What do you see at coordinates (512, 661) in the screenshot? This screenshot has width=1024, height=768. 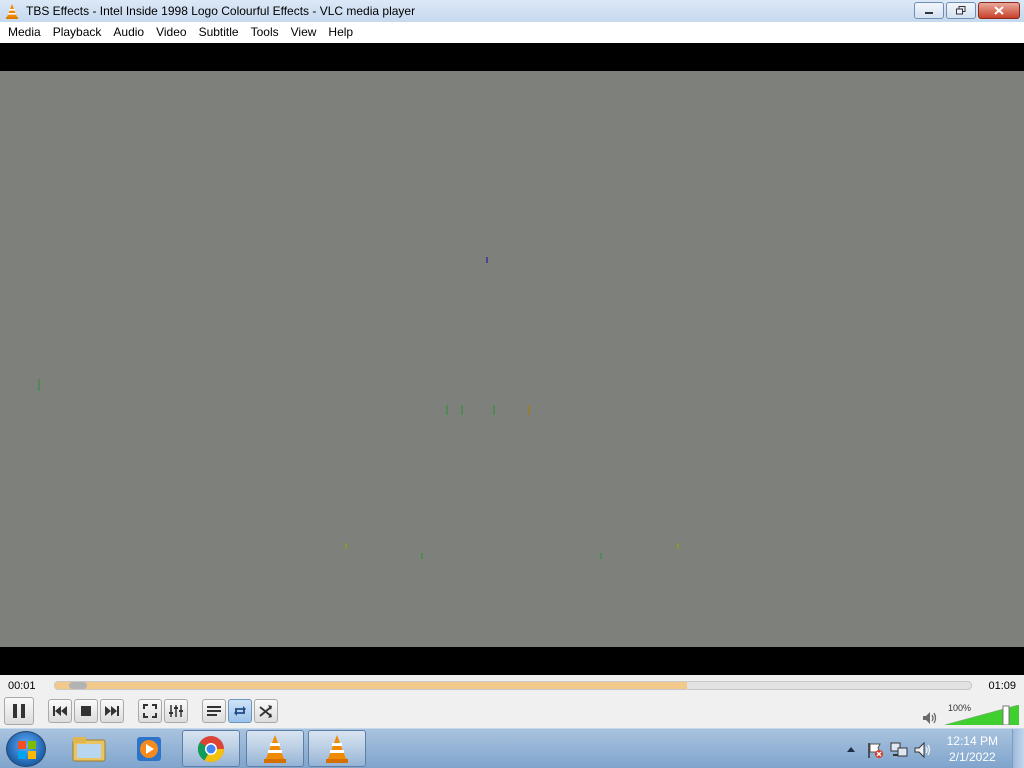 I see `video-letterbox-bottom` at bounding box center [512, 661].